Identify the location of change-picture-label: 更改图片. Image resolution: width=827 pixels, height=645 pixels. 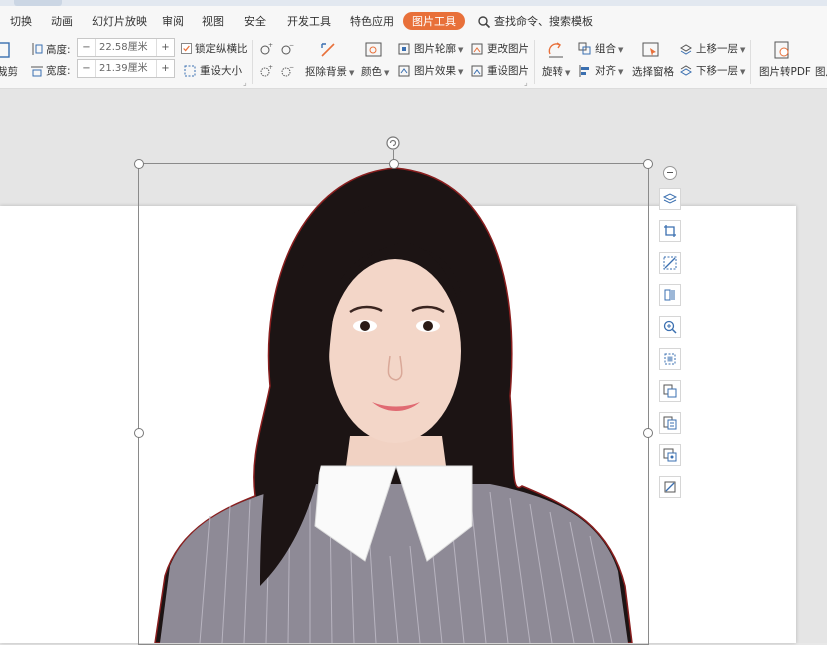
(508, 49).